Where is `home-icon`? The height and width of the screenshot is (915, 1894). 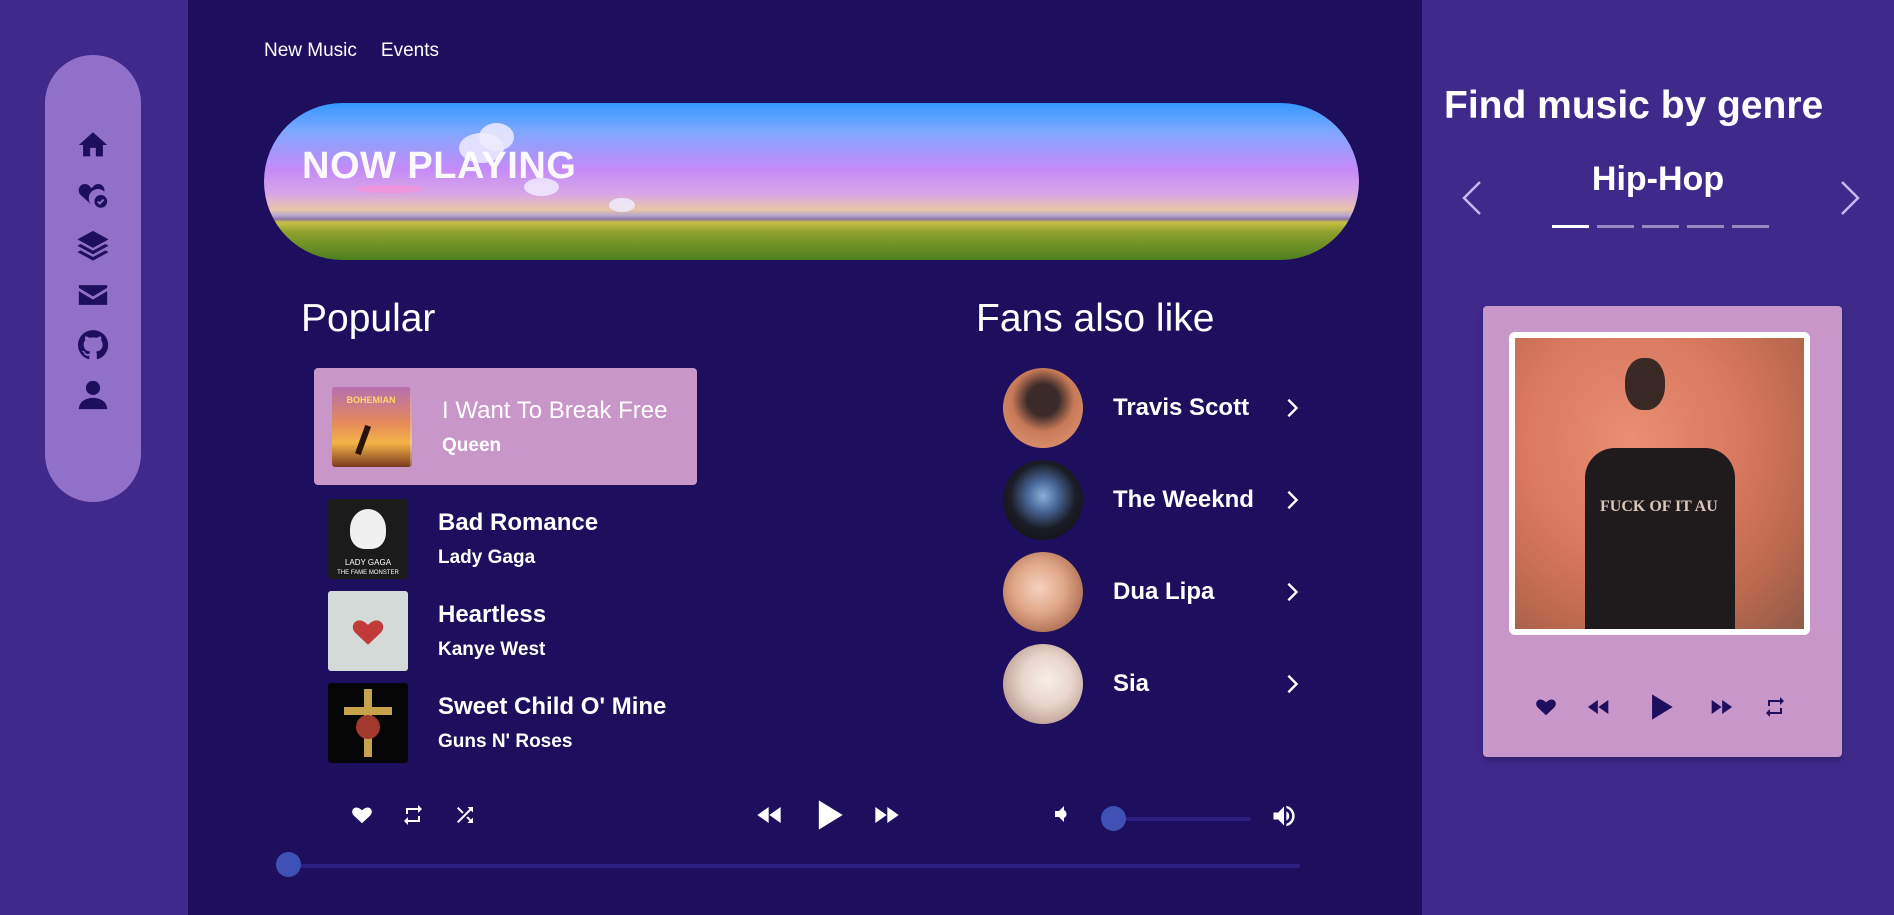 home-icon is located at coordinates (93, 144).